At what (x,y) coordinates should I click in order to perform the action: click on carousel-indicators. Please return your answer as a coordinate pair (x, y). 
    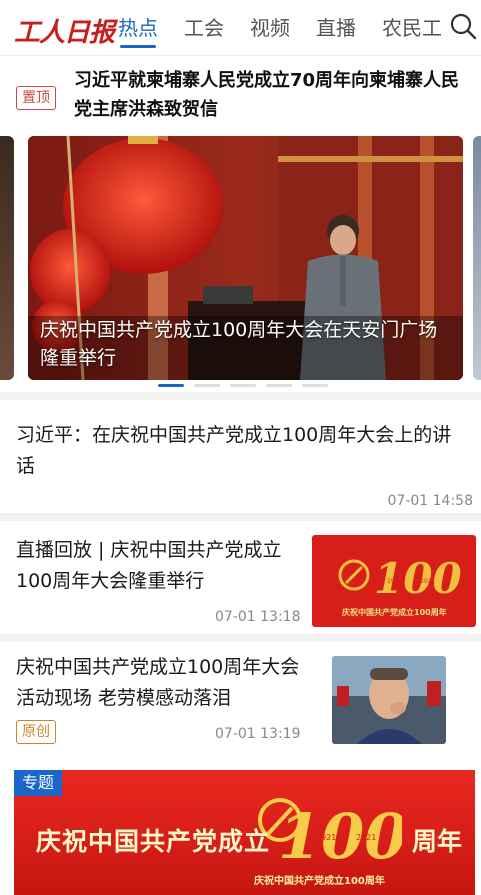
    Looking at the image, I should click on (248, 385).